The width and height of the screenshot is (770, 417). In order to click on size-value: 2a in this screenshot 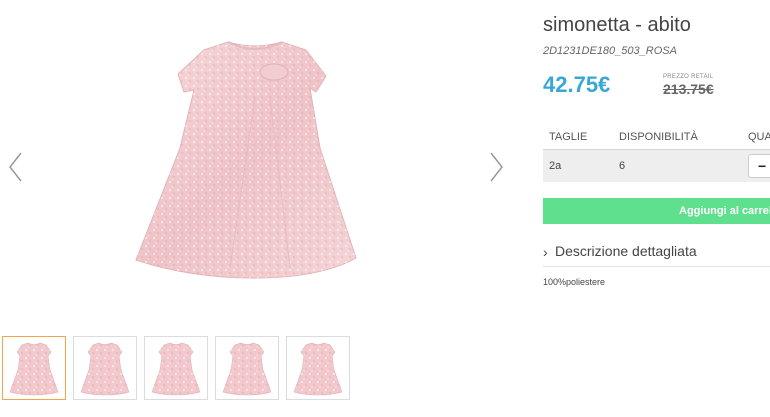, I will do `click(555, 166)`.